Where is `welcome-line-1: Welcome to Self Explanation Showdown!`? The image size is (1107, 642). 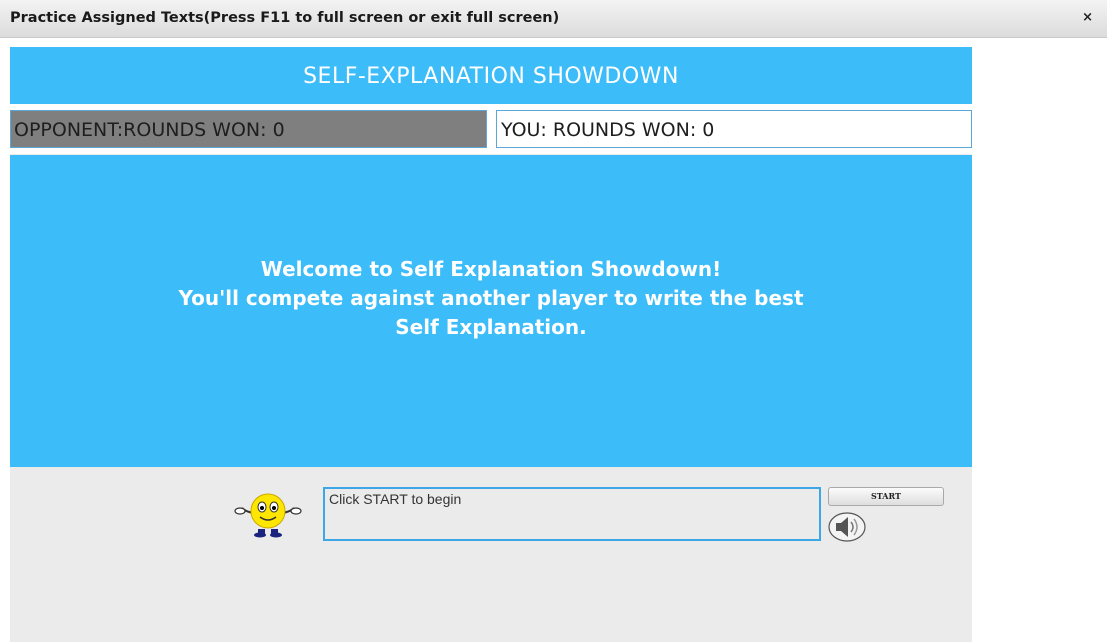
welcome-line-1: Welcome to Self Explanation Showdown! is located at coordinates (491, 269).